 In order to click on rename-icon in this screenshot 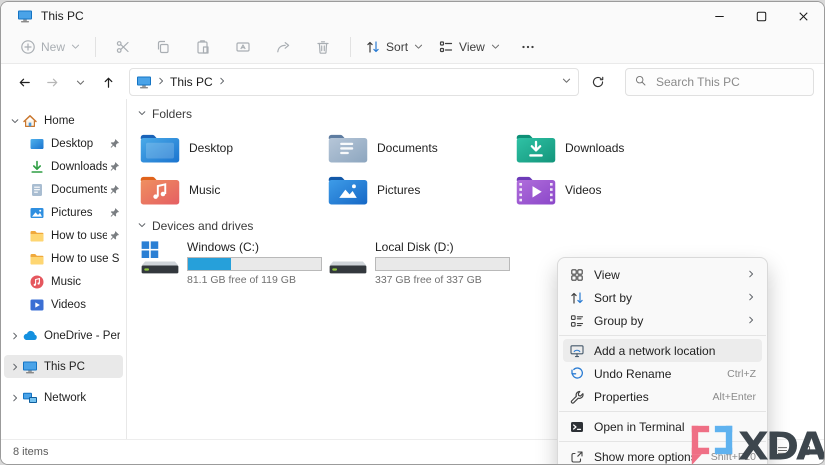, I will do `click(243, 47)`.